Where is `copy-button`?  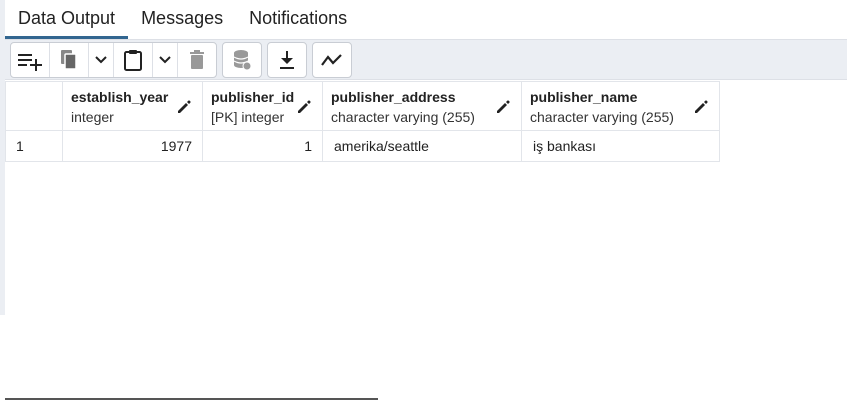 copy-button is located at coordinates (69, 59).